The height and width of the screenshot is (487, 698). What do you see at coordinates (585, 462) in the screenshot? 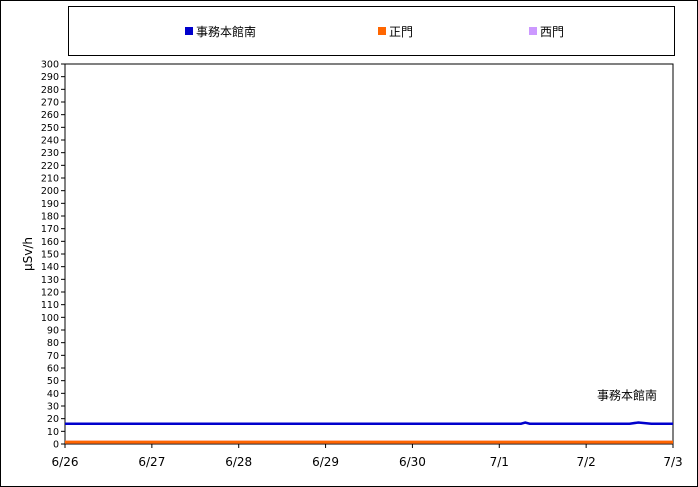
I see `x-tick-label: 7/2` at bounding box center [585, 462].